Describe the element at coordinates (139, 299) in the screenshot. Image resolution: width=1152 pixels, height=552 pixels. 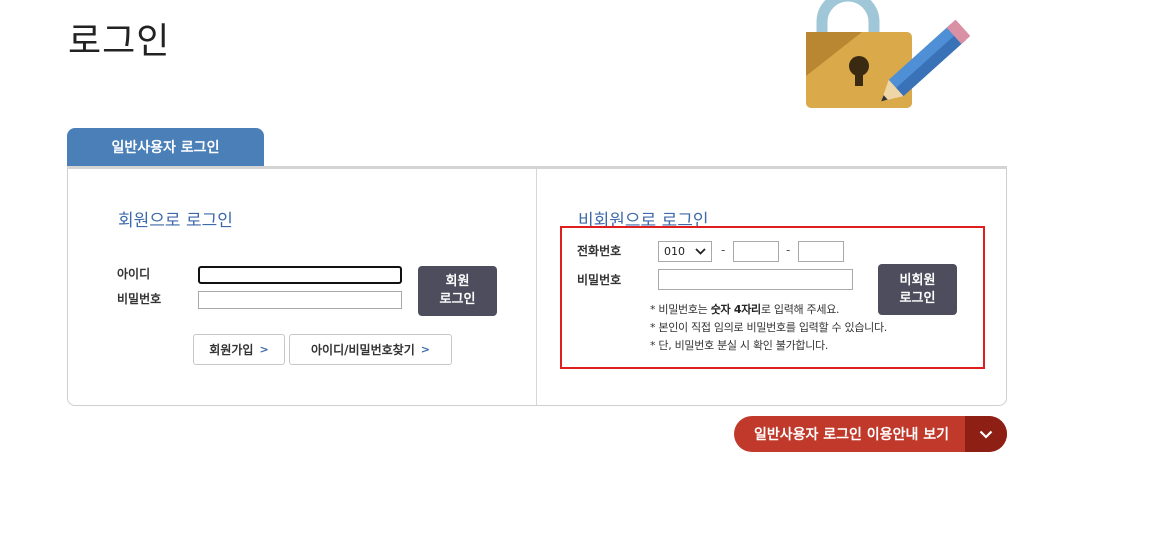
I see `member-password-label: 비밀번호` at that location.